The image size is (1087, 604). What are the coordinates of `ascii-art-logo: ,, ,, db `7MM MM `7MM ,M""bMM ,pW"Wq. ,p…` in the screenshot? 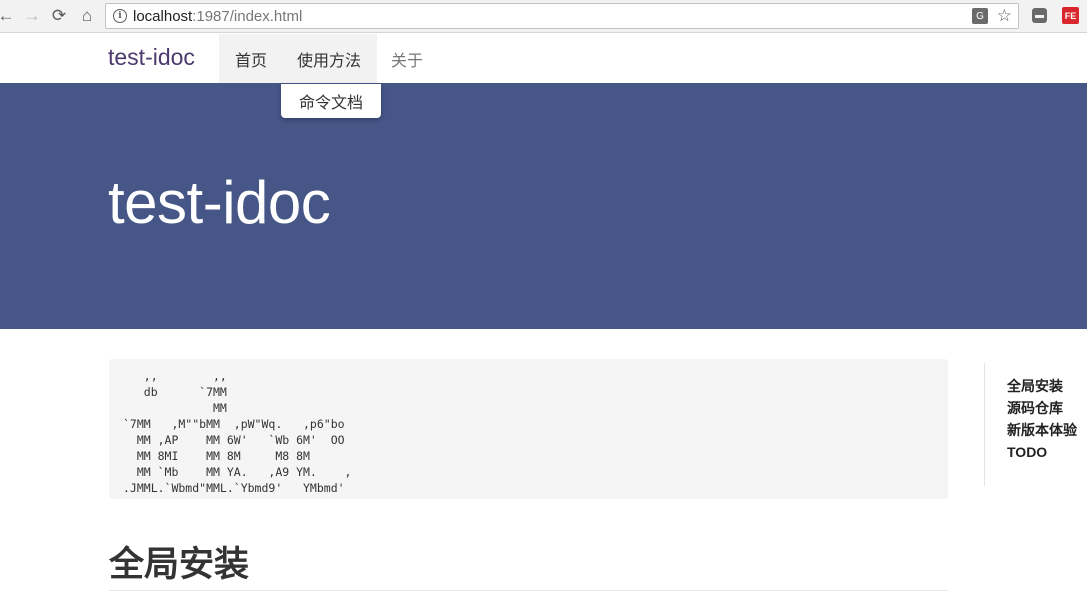 It's located at (237, 432).